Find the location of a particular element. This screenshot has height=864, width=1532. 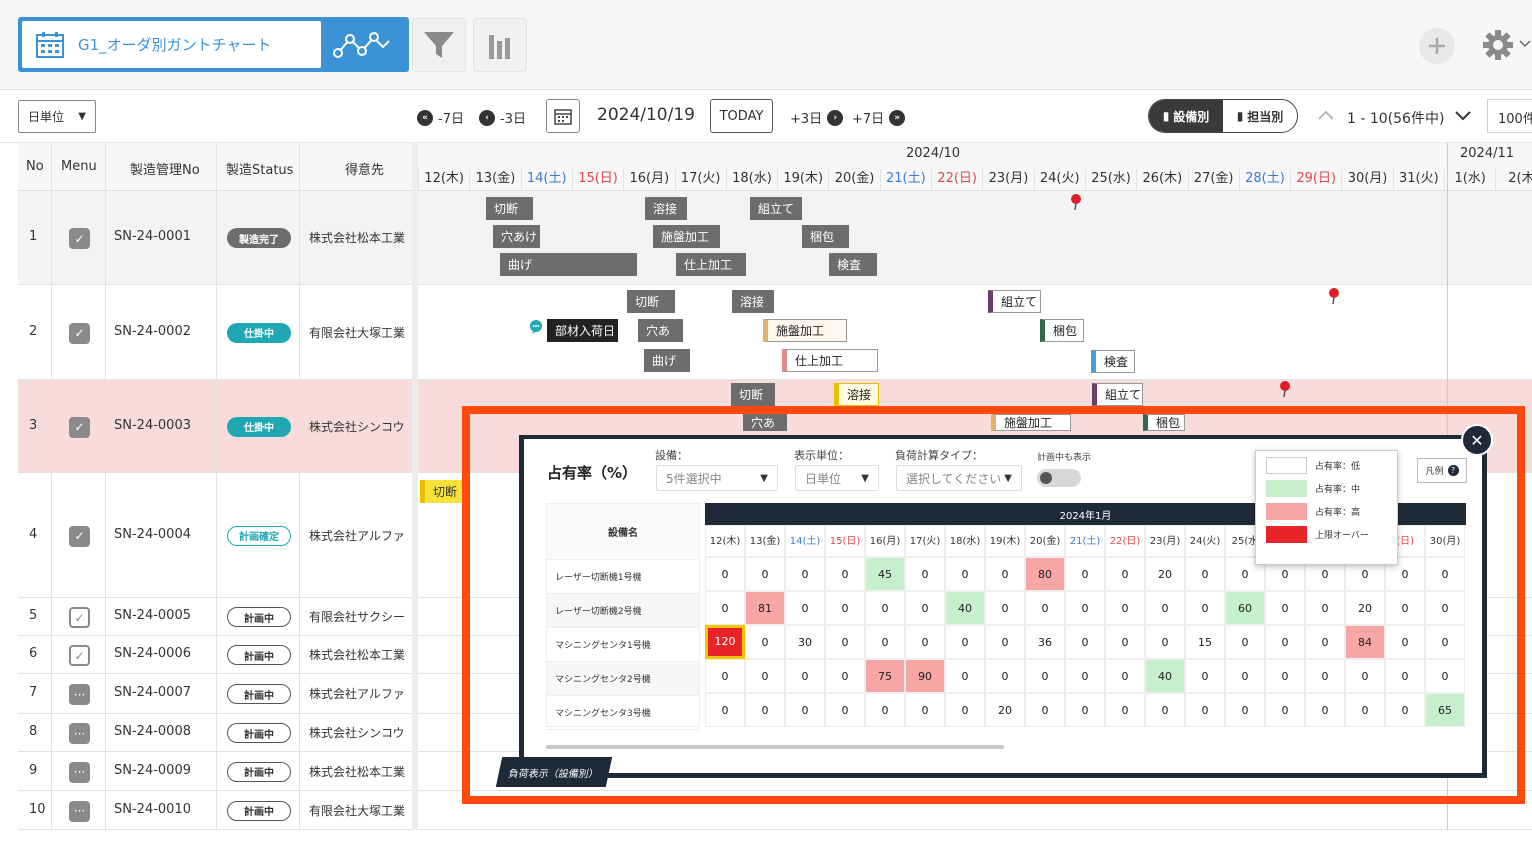

task-bar: 施盤加工 is located at coordinates (805, 330).